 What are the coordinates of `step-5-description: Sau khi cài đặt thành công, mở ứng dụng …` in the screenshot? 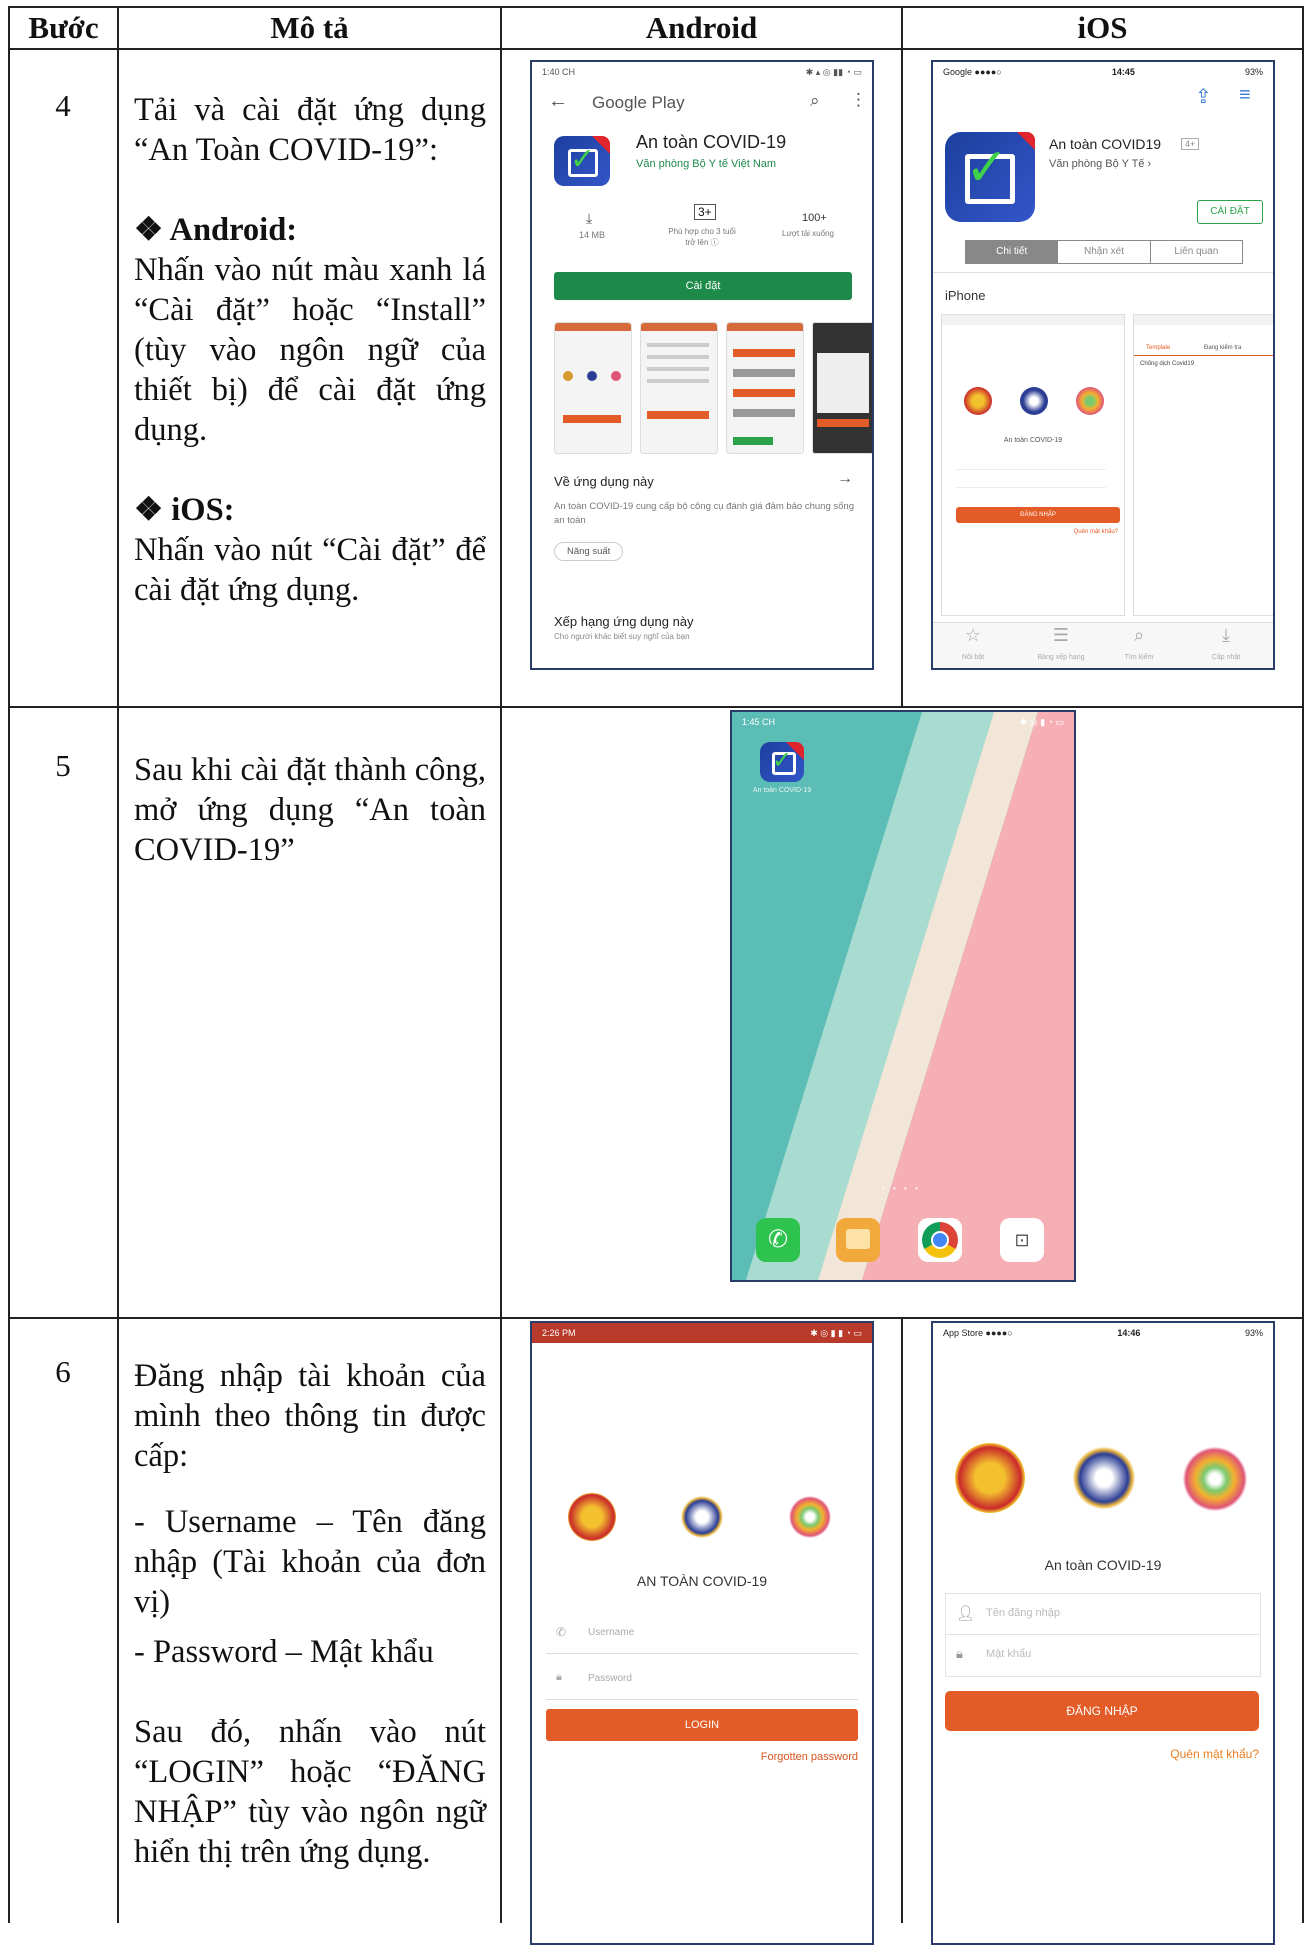 It's located at (310, 810).